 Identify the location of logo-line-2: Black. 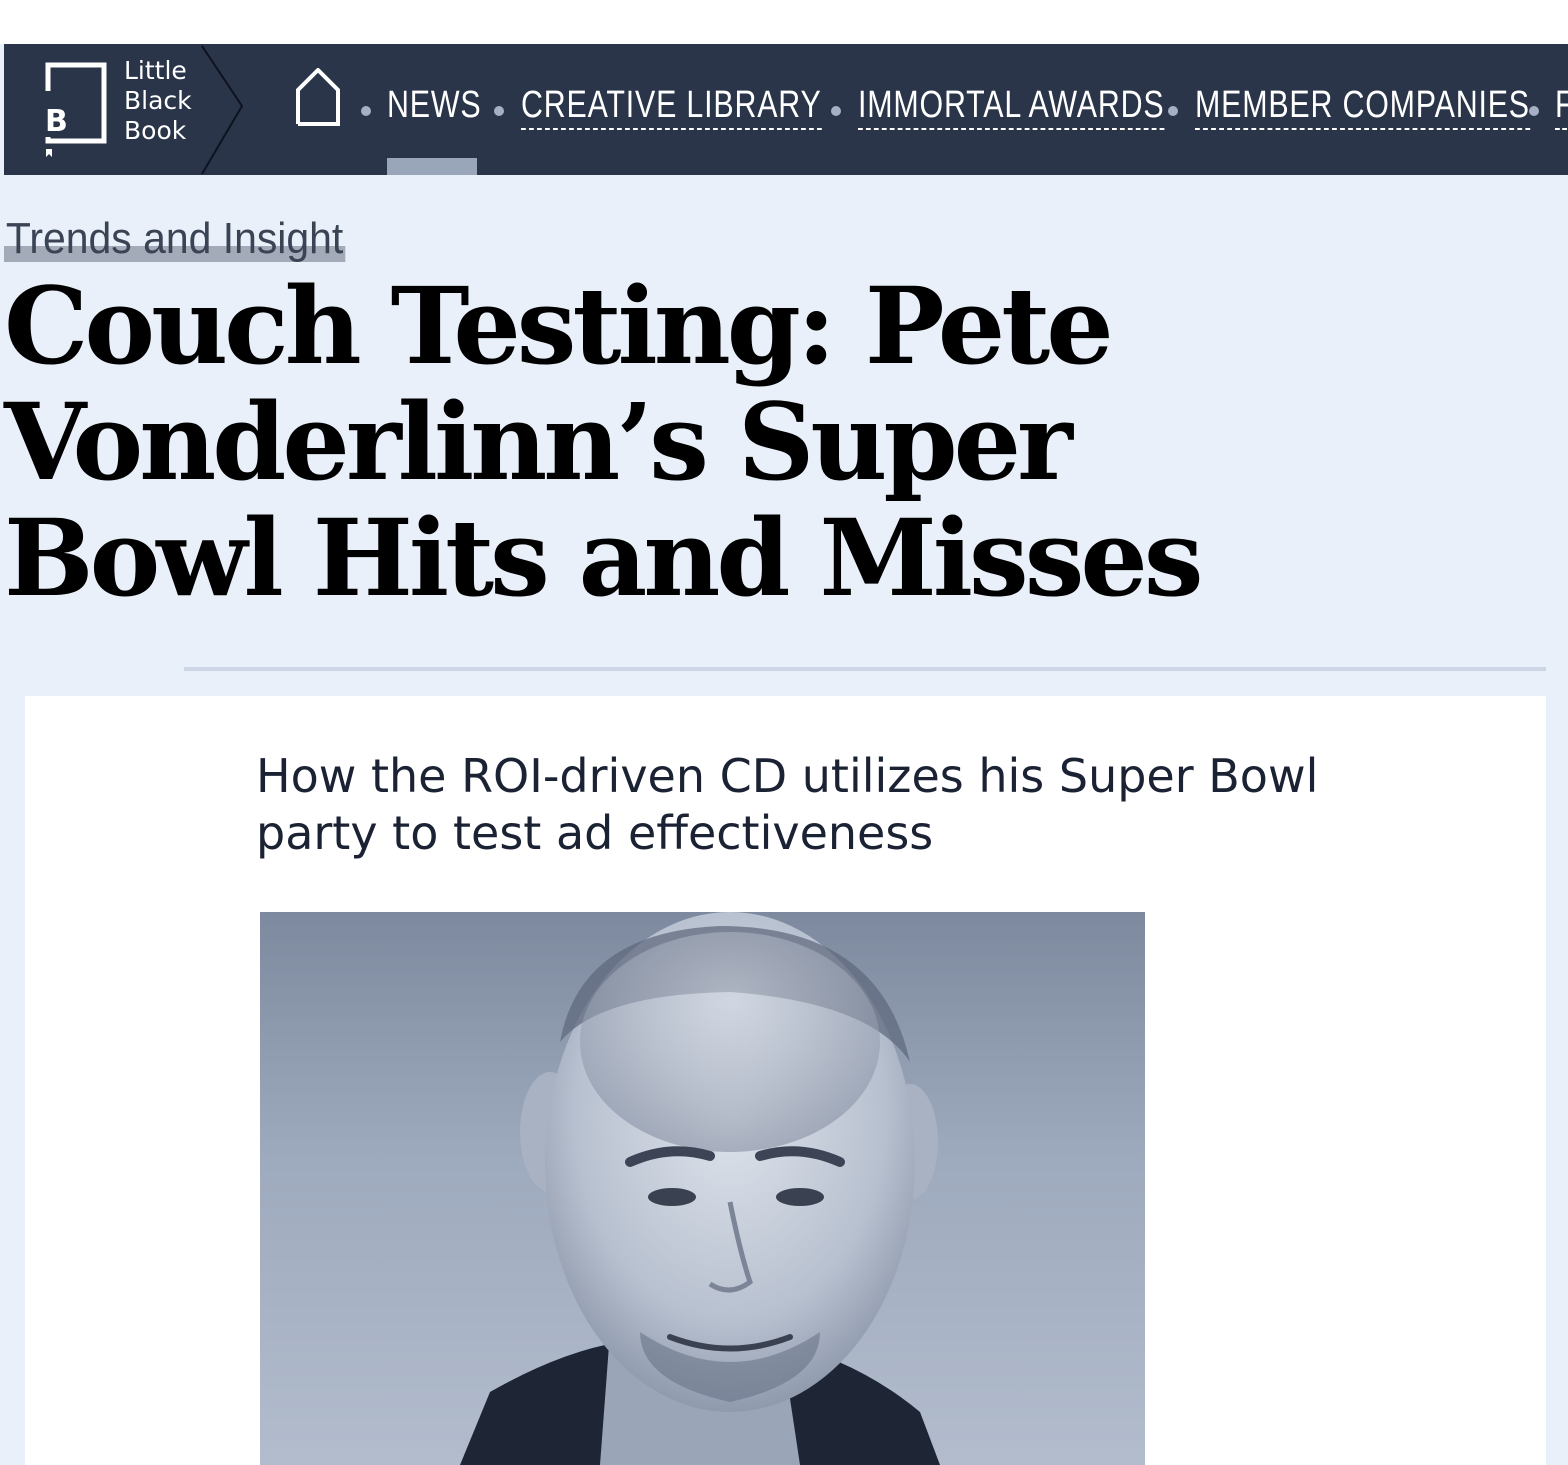
(158, 100).